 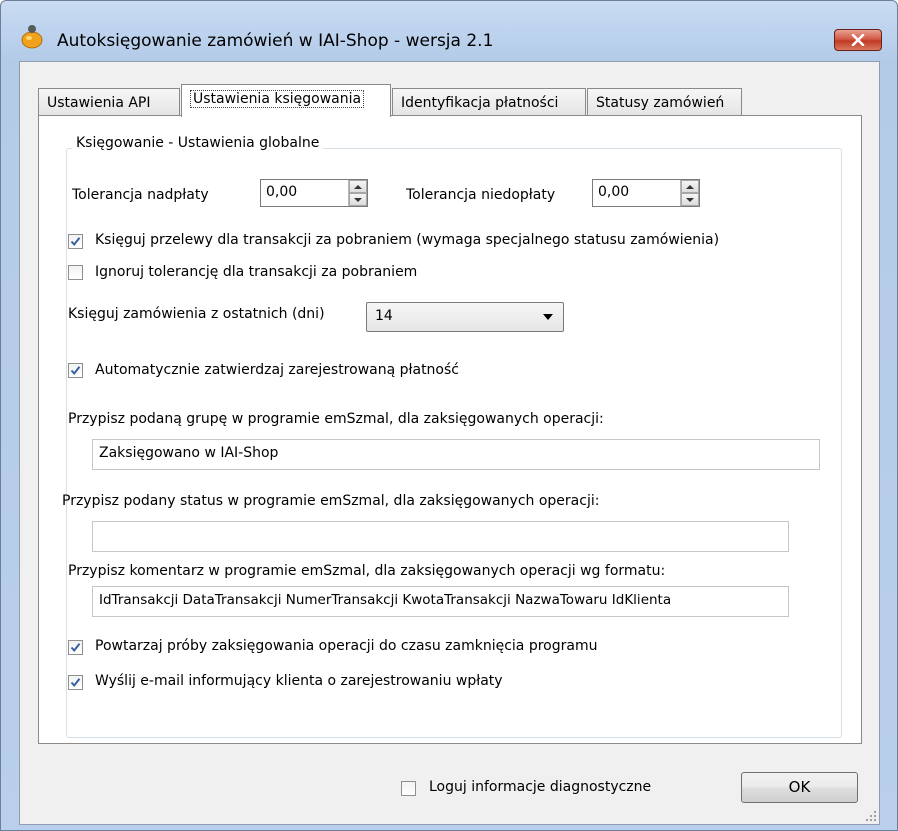 I want to click on log-diagnostics-checkbox, so click(x=408, y=788).